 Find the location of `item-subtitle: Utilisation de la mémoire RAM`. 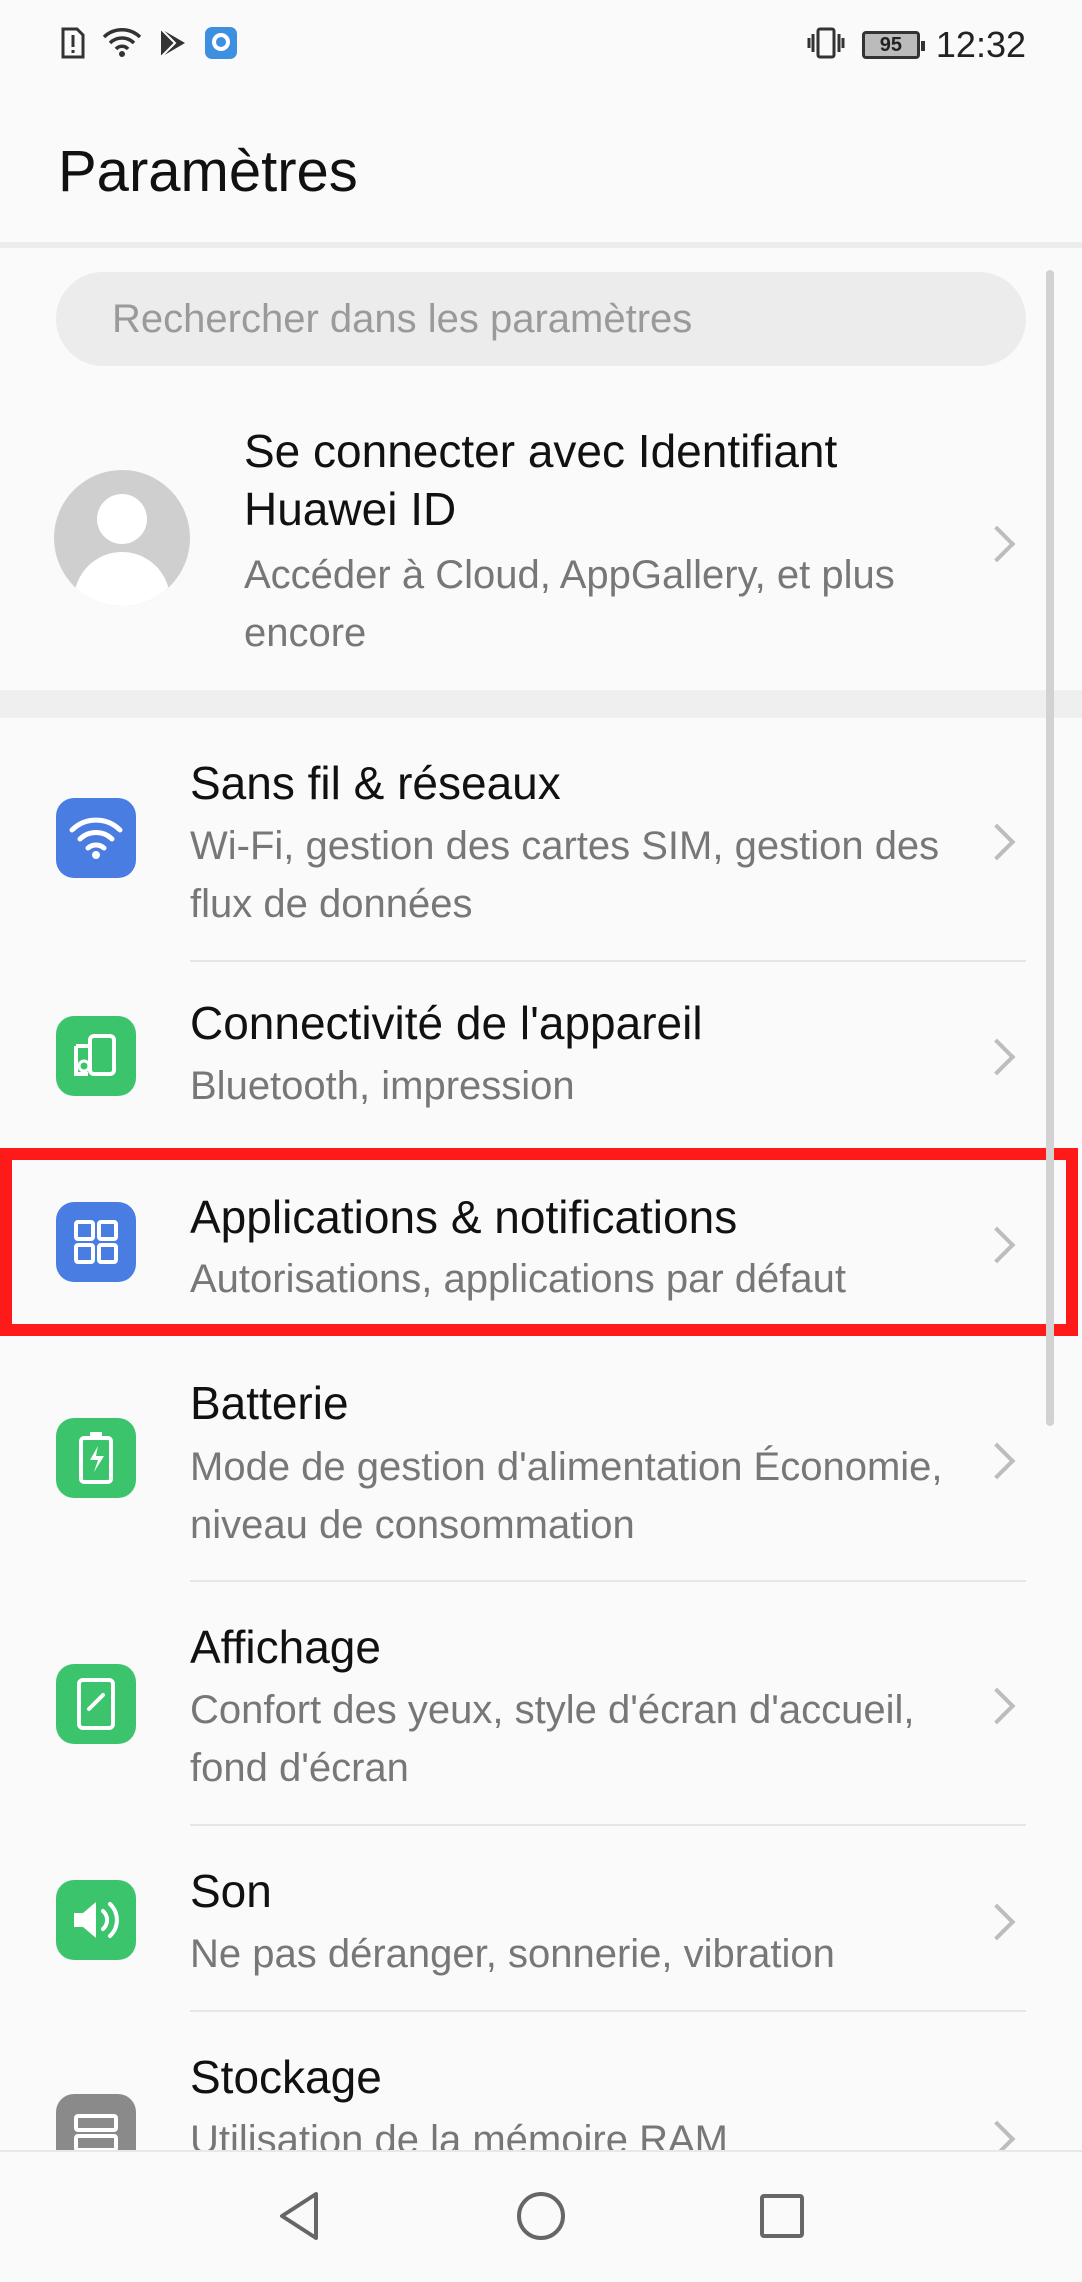

item-subtitle: Utilisation de la mémoire RAM is located at coordinates (459, 2134).